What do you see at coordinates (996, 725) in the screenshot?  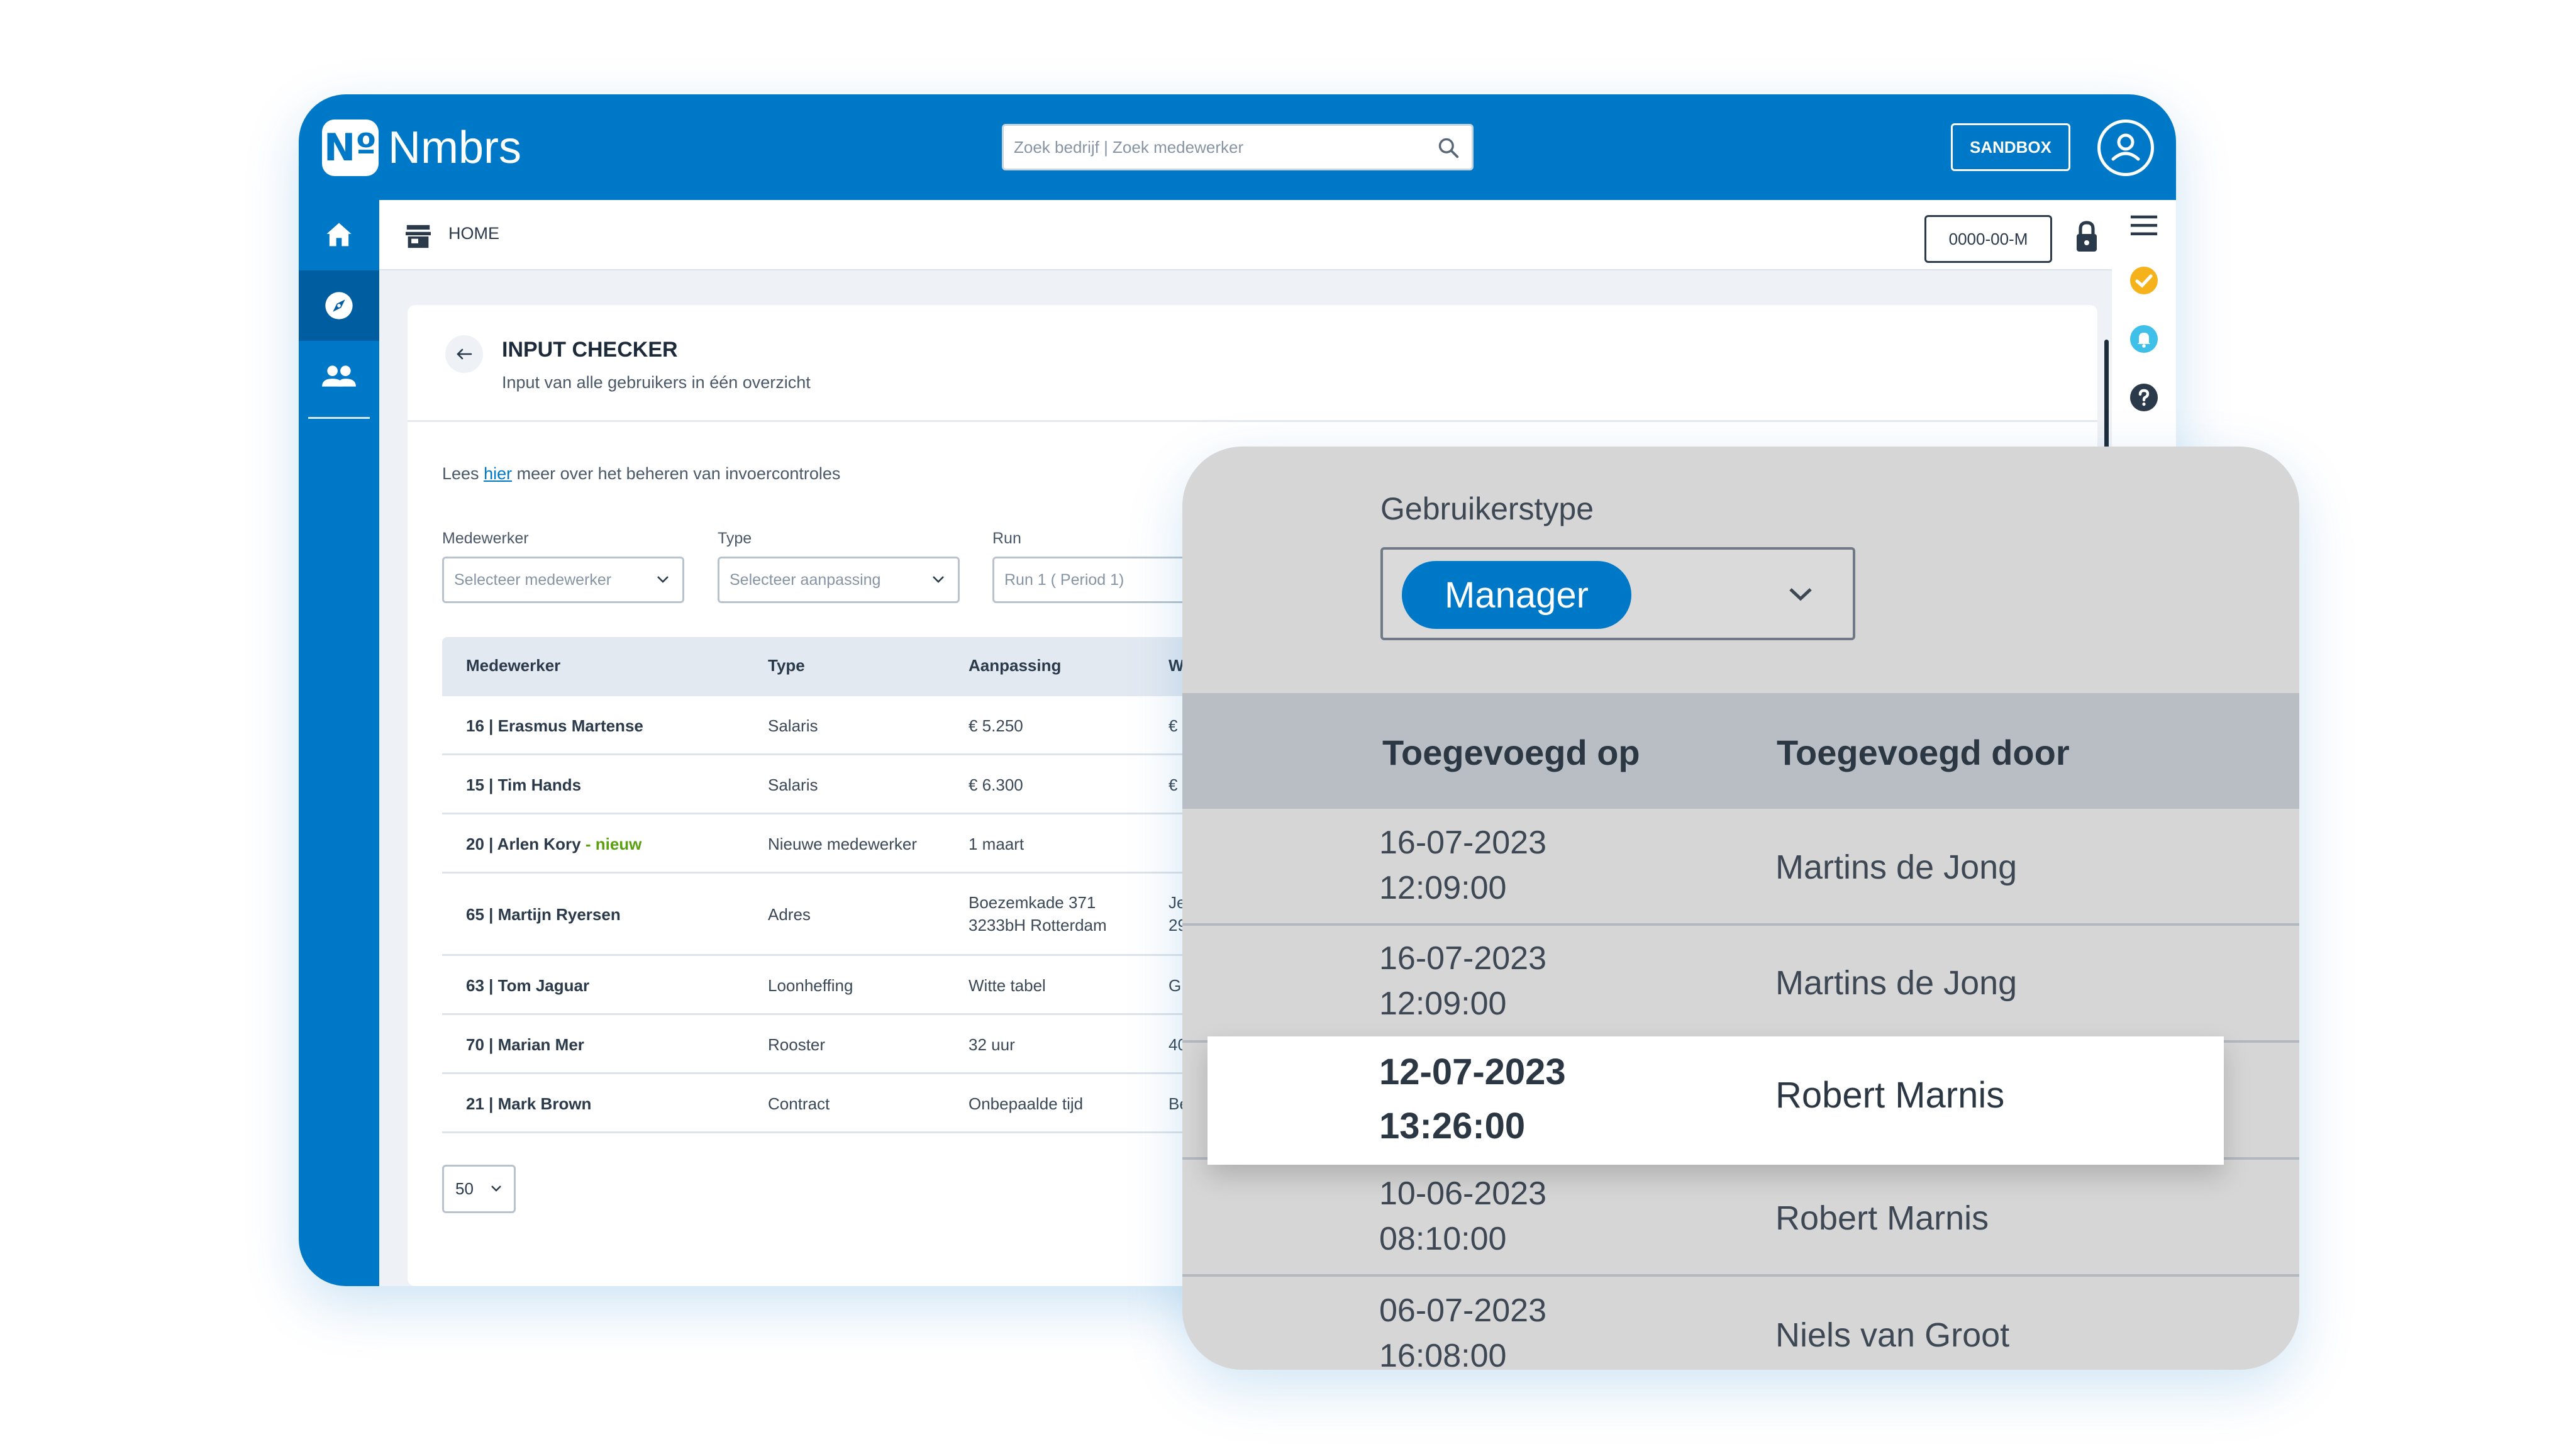 I see `cell-change: € 5.250` at bounding box center [996, 725].